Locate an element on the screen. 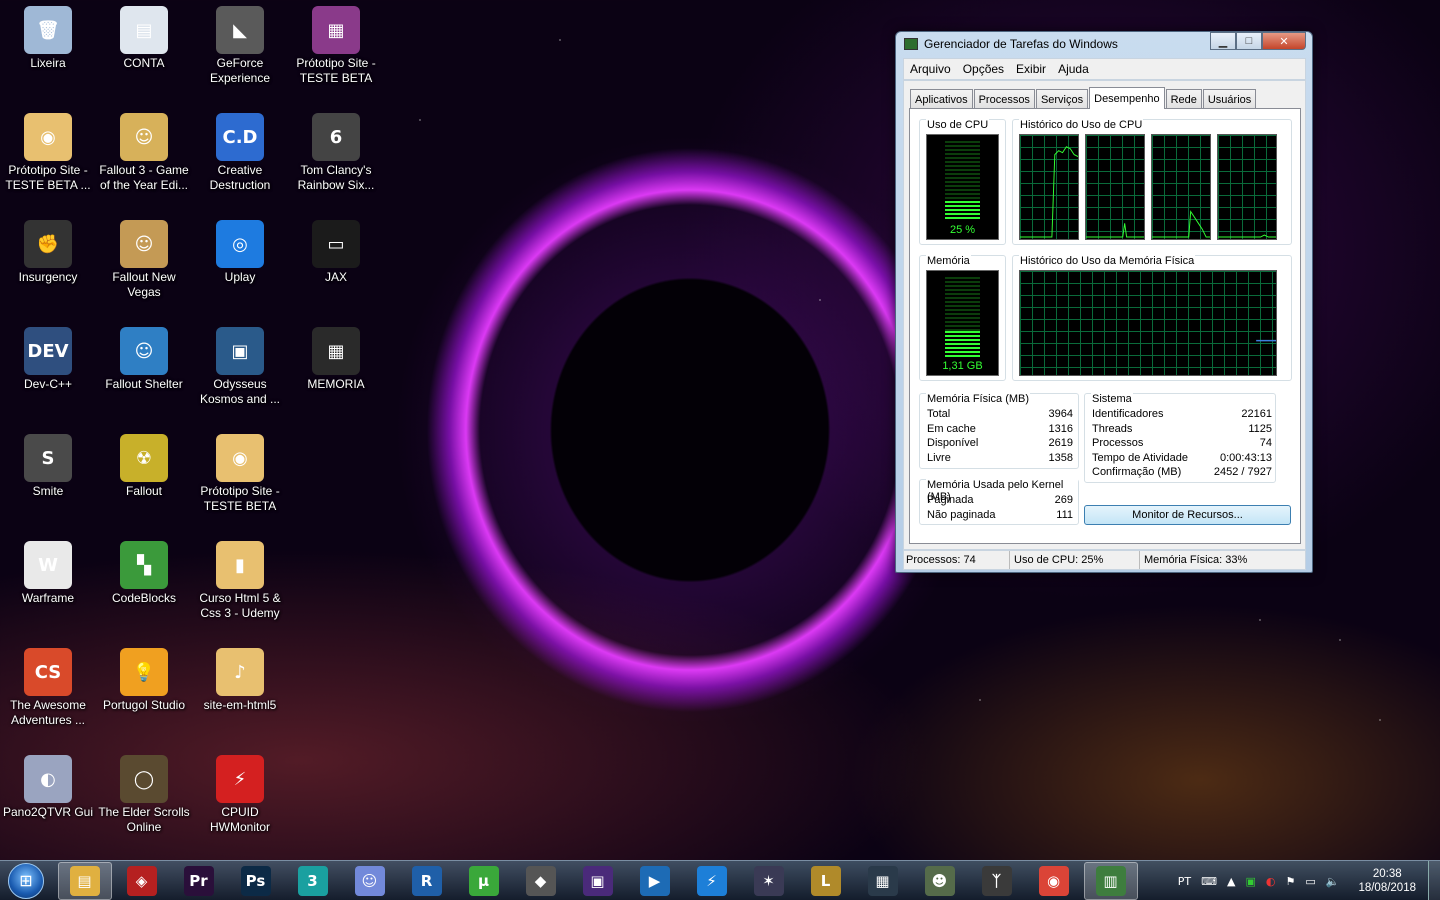  desktop-icon: ◉ Prótotipo Site - TESTE BETA is located at coordinates (240, 471).